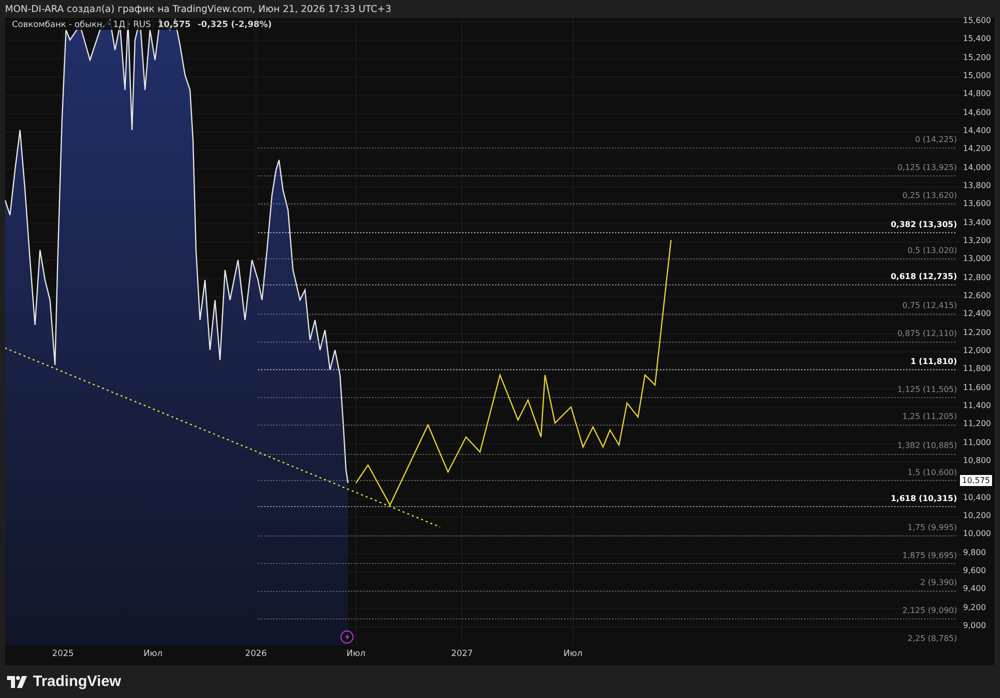 The image size is (1000, 698). Describe the element at coordinates (977, 203) in the screenshot. I see `price-tick: 13,600` at that location.